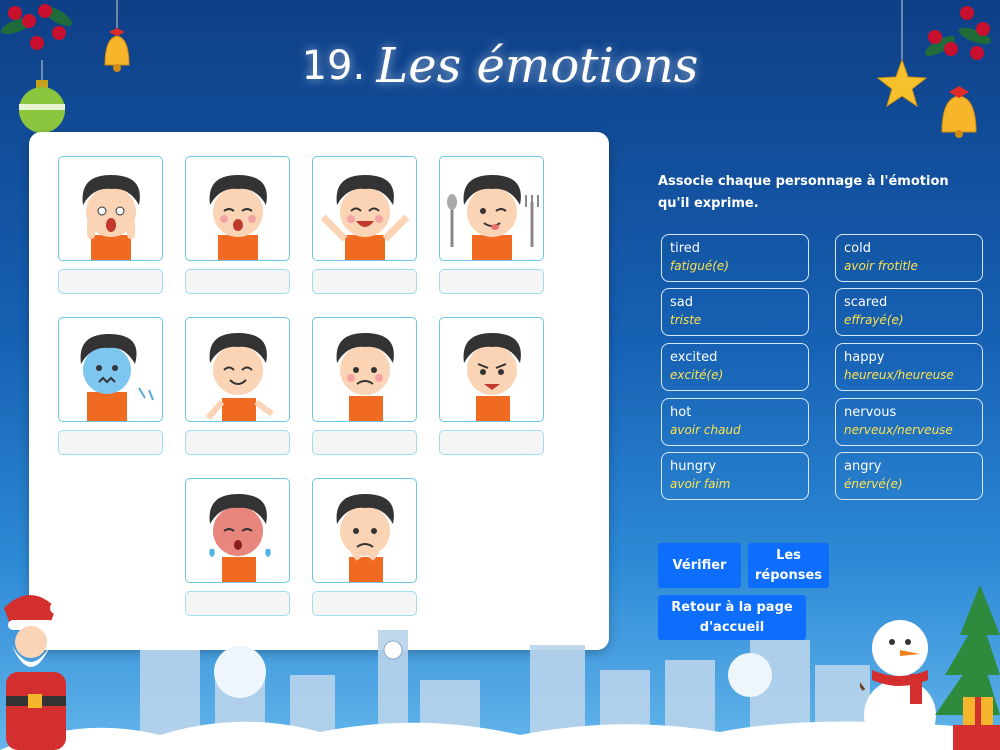  What do you see at coordinates (697, 375) in the screenshot?
I see `word-fr: excité(e)` at bounding box center [697, 375].